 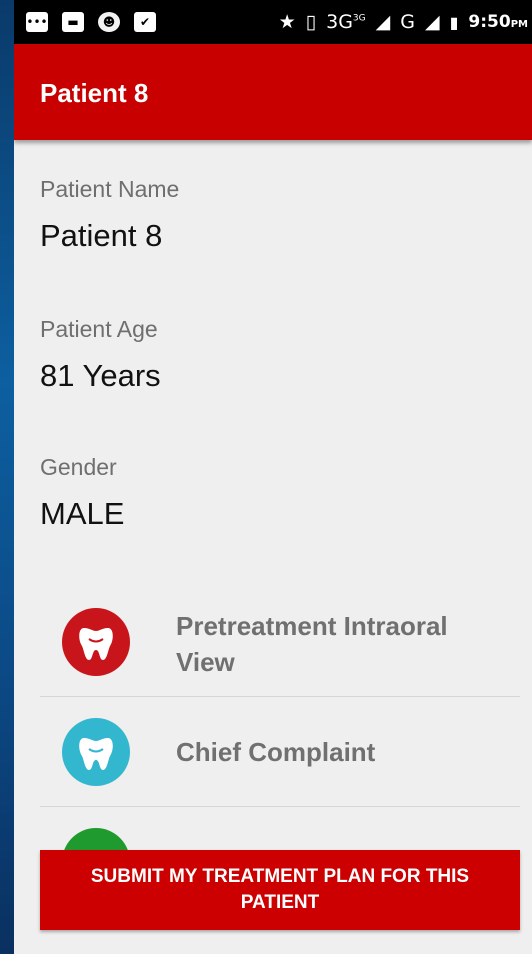 I want to click on check-icon: ✔, so click(x=145, y=22).